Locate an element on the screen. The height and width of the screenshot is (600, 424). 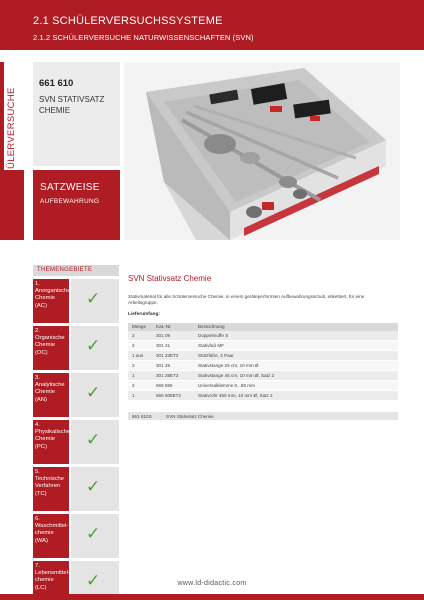
table-header-row: Menge Kat.-Nr. Bezeichnung is located at coordinates (263, 326).